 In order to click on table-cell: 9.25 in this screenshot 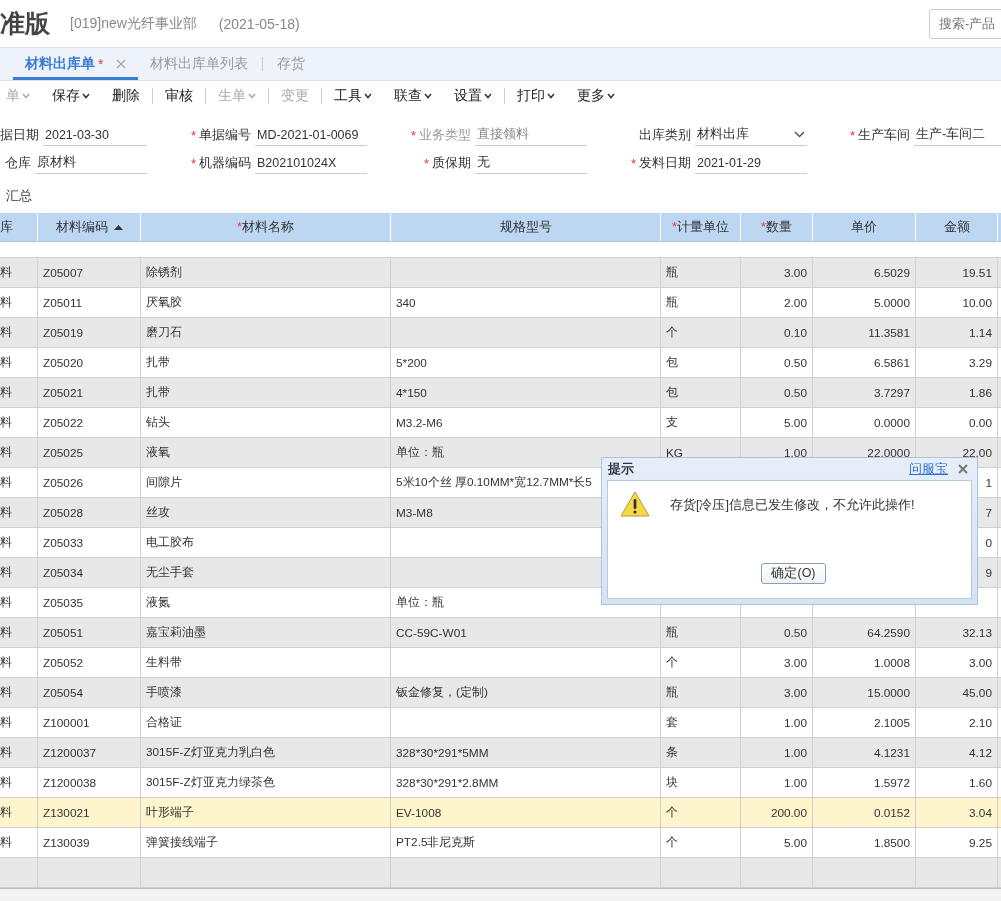, I will do `click(980, 842)`.